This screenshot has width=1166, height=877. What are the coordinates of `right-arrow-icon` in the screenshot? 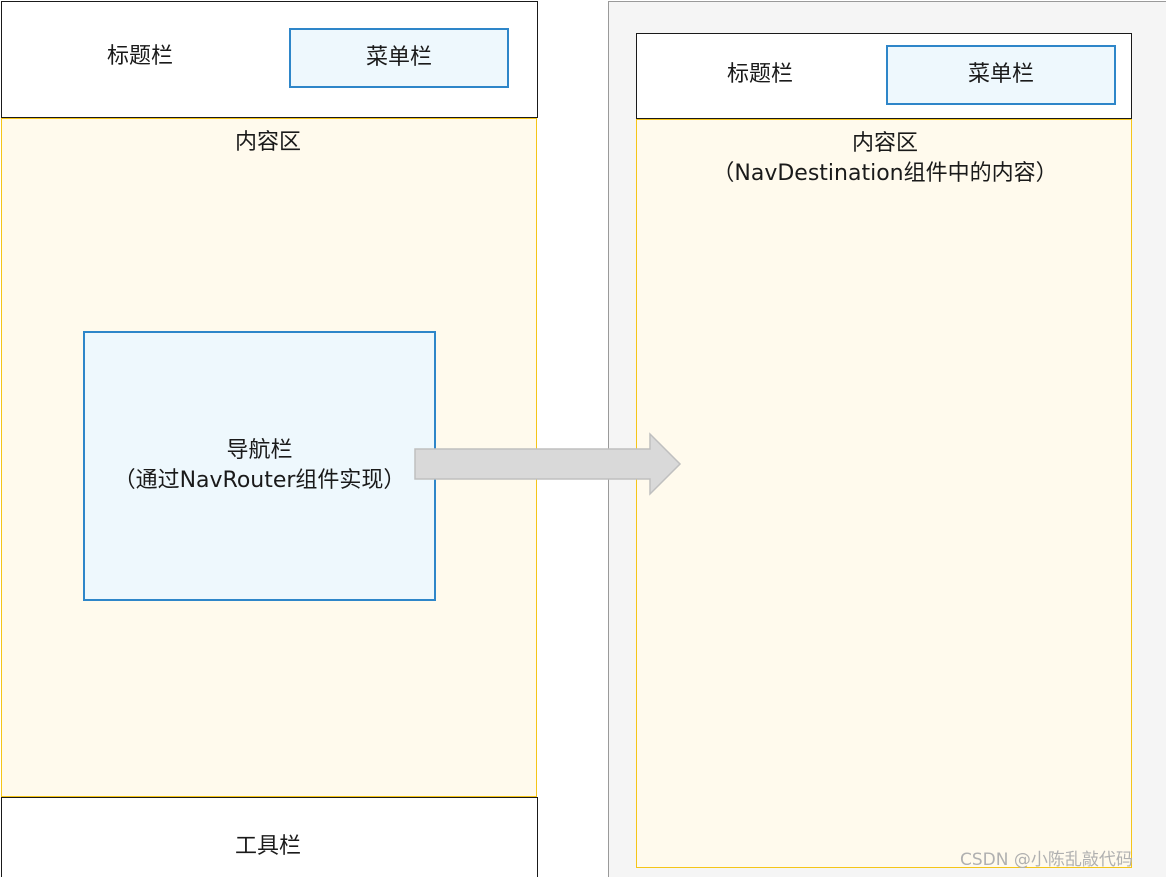 It's located at (548, 464).